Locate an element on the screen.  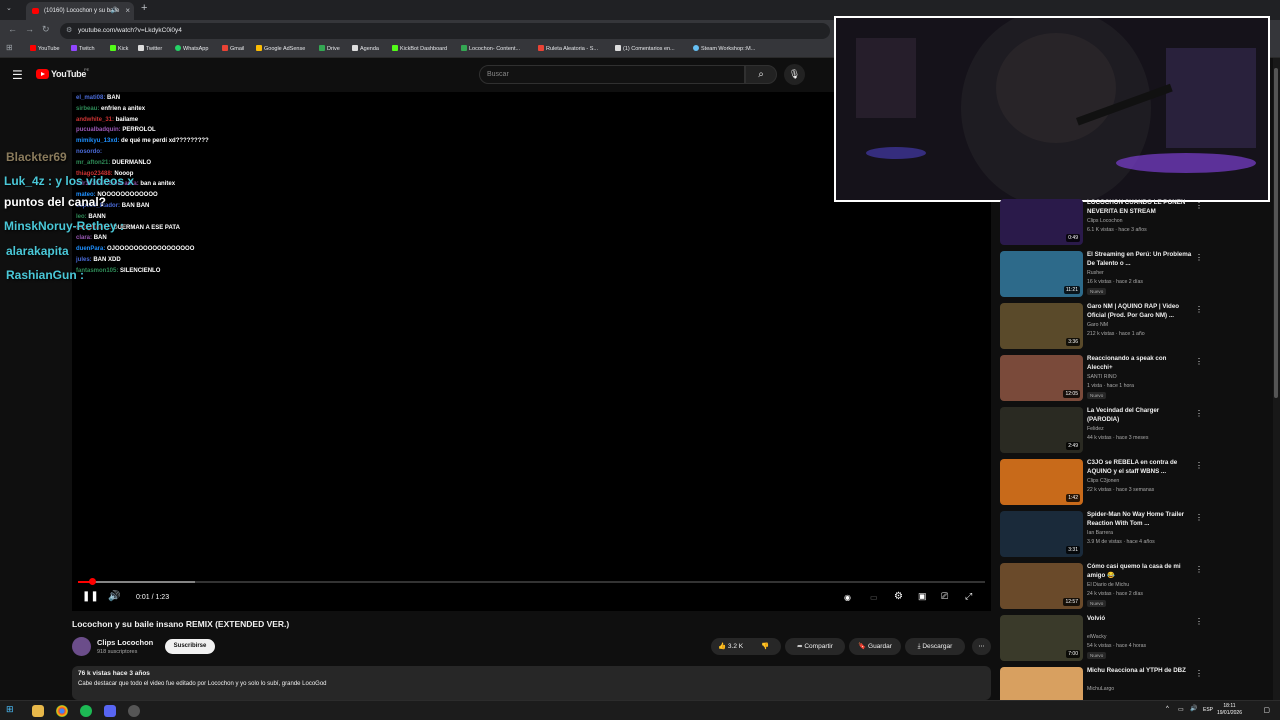
video-thumbnail: 11:21 is located at coordinates (1041, 274).